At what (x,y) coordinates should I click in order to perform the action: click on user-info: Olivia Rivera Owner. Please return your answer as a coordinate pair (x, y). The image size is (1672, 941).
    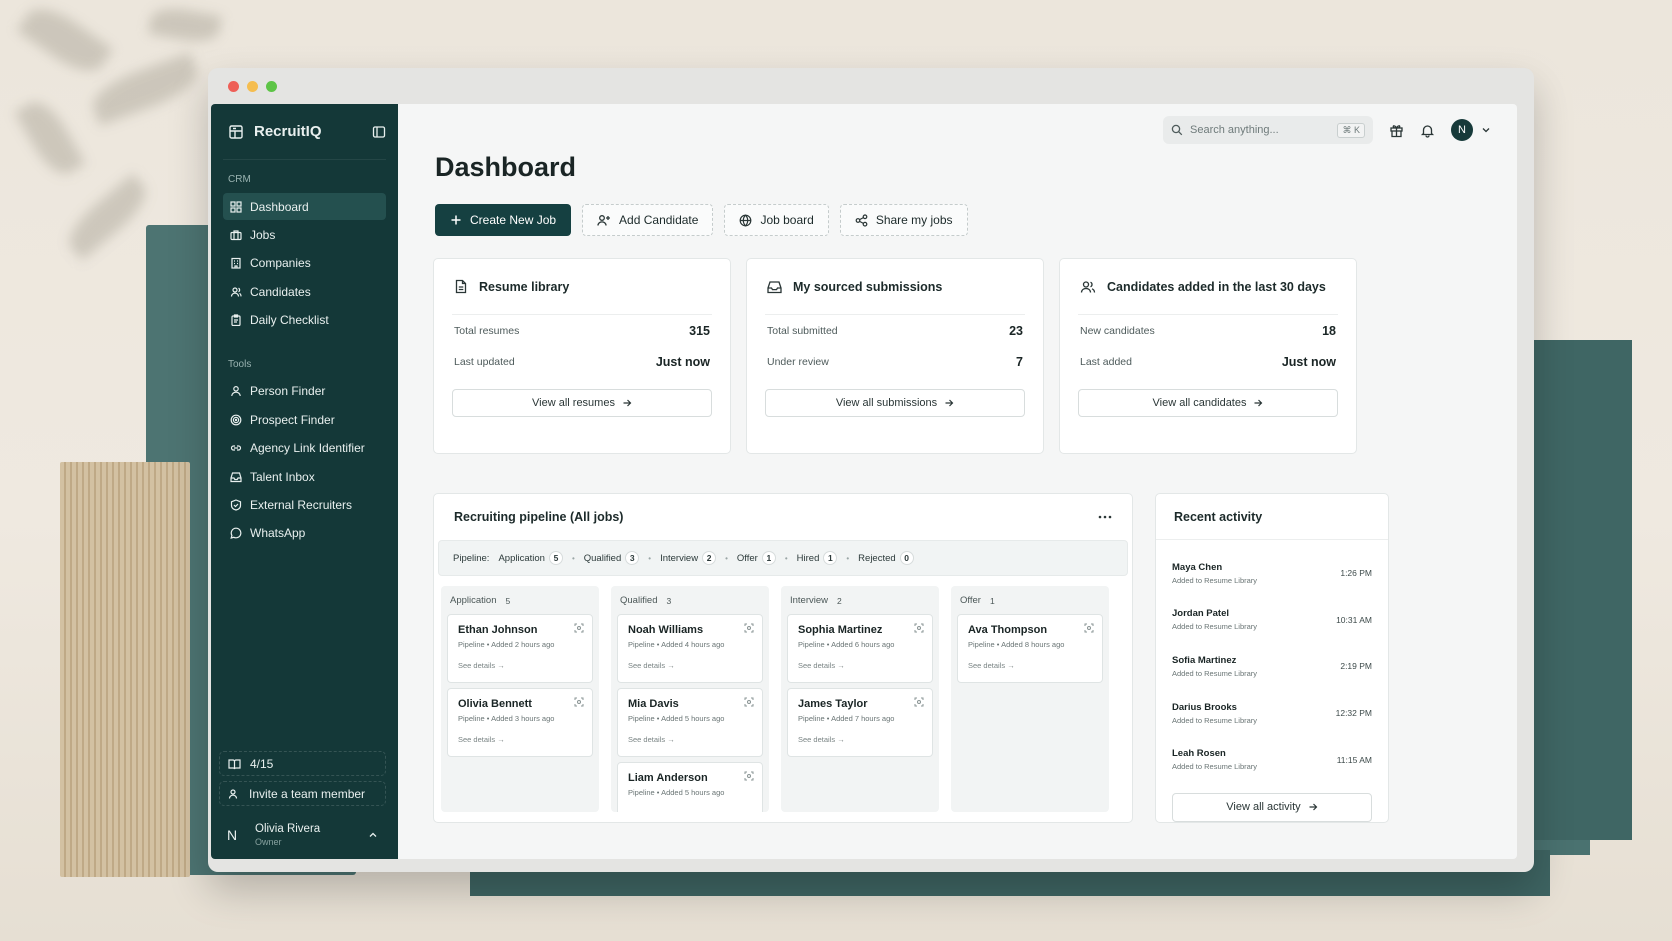
    Looking at the image, I should click on (305, 835).